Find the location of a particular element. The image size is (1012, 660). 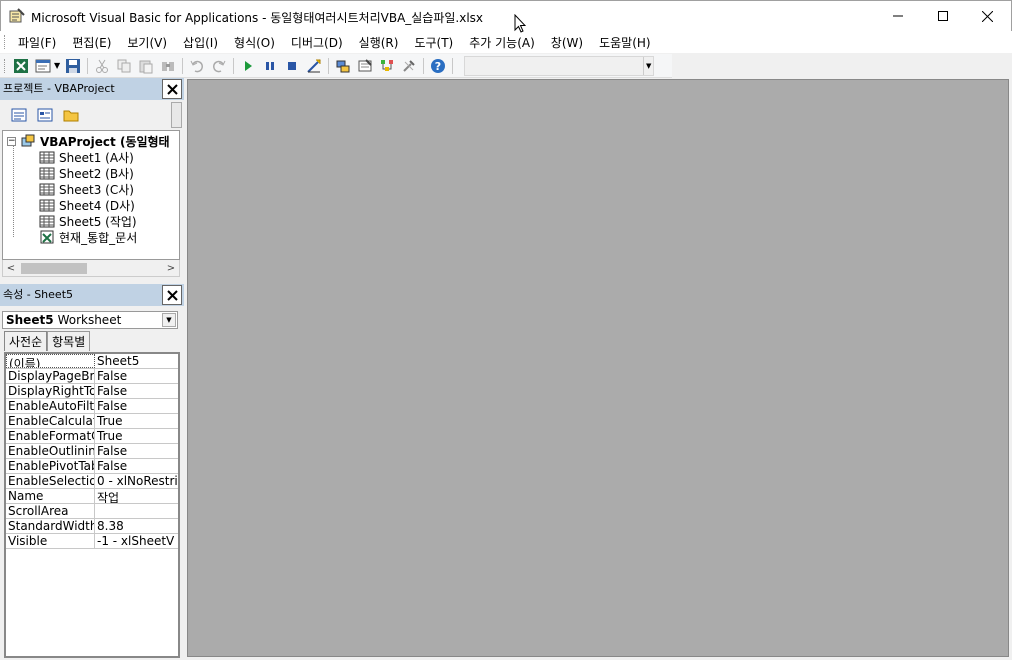

menu-tools: 도구(T) is located at coordinates (433, 42).